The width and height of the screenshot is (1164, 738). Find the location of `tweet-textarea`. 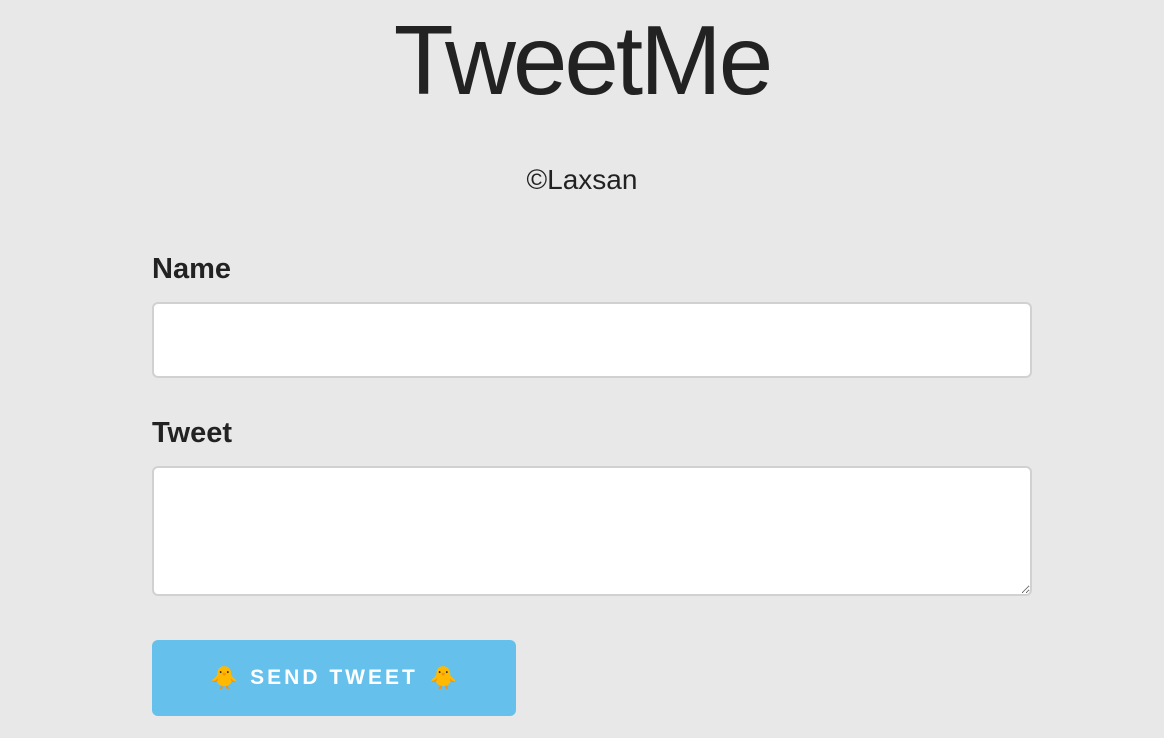

tweet-textarea is located at coordinates (592, 531).